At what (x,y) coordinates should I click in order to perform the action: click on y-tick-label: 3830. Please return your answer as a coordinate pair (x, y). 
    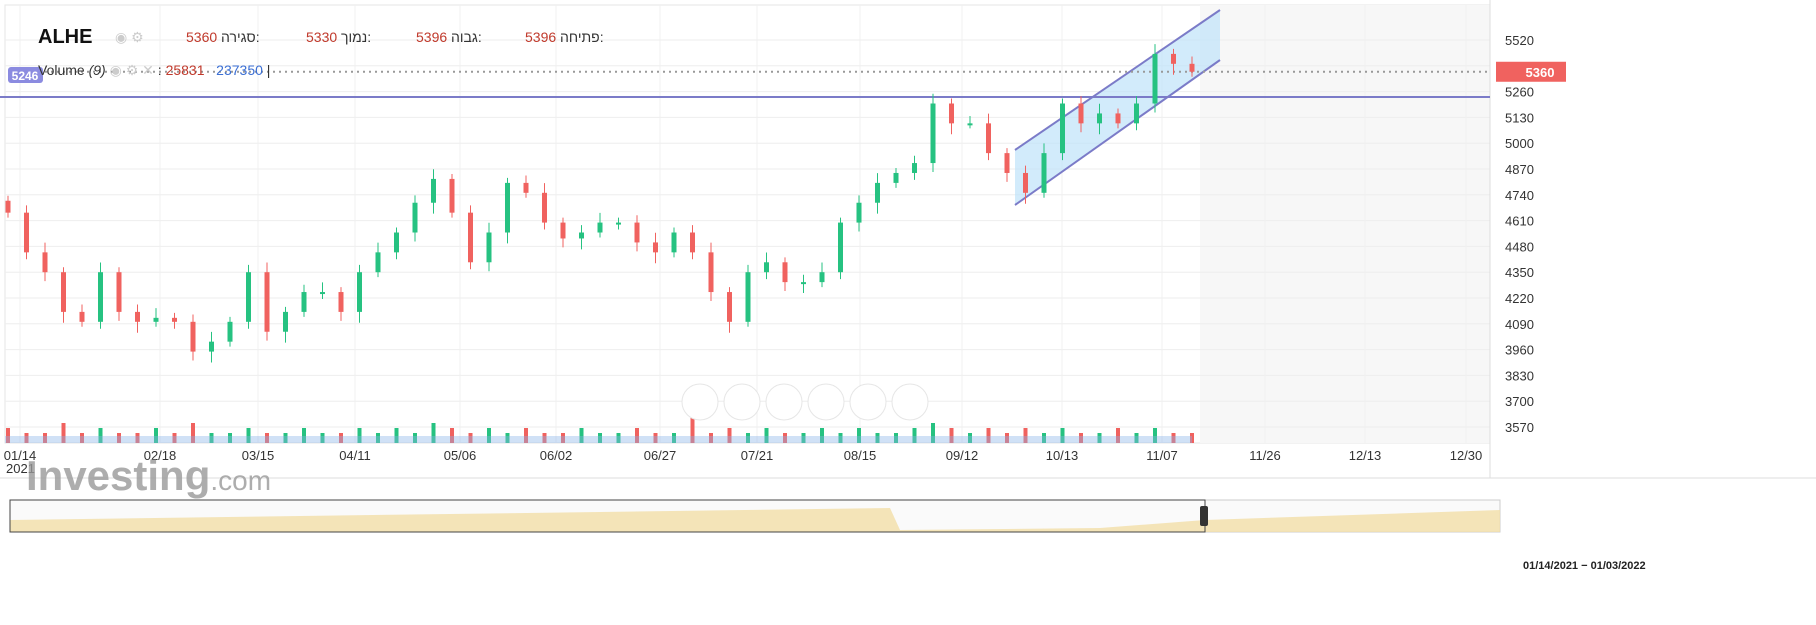
    Looking at the image, I should click on (1519, 375).